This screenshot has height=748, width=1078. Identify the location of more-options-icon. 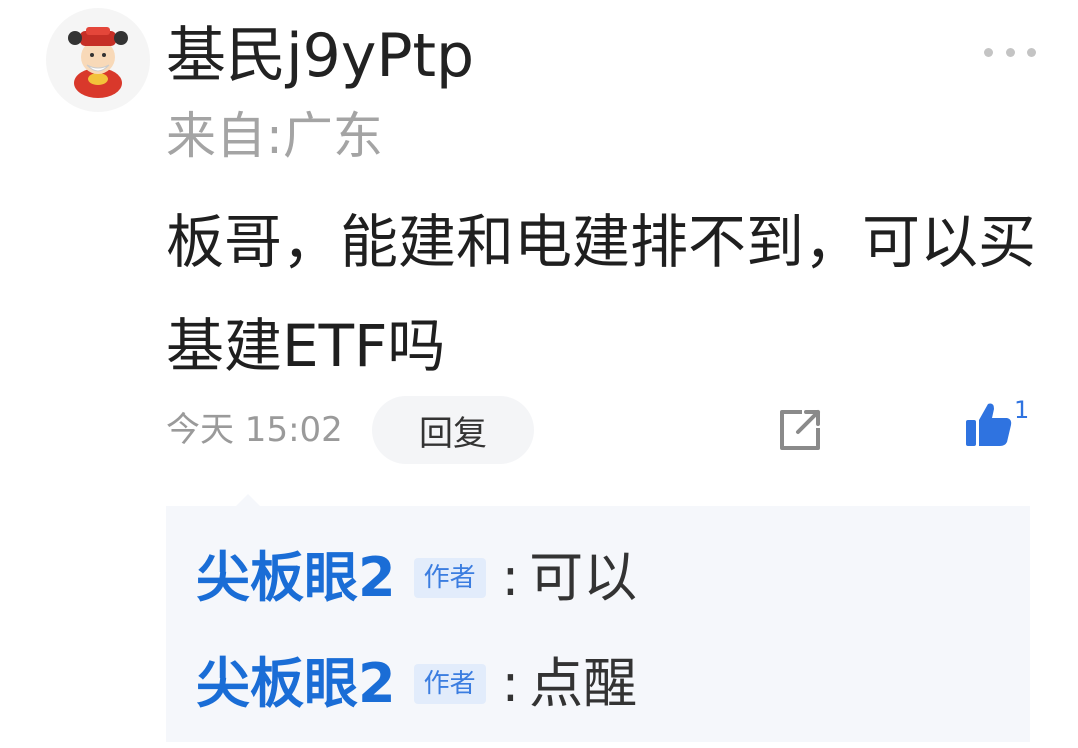
(1010, 52).